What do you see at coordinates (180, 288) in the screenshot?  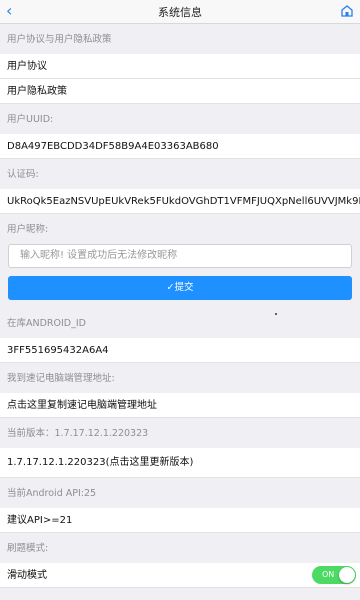 I see `submit-button: ✓提交` at bounding box center [180, 288].